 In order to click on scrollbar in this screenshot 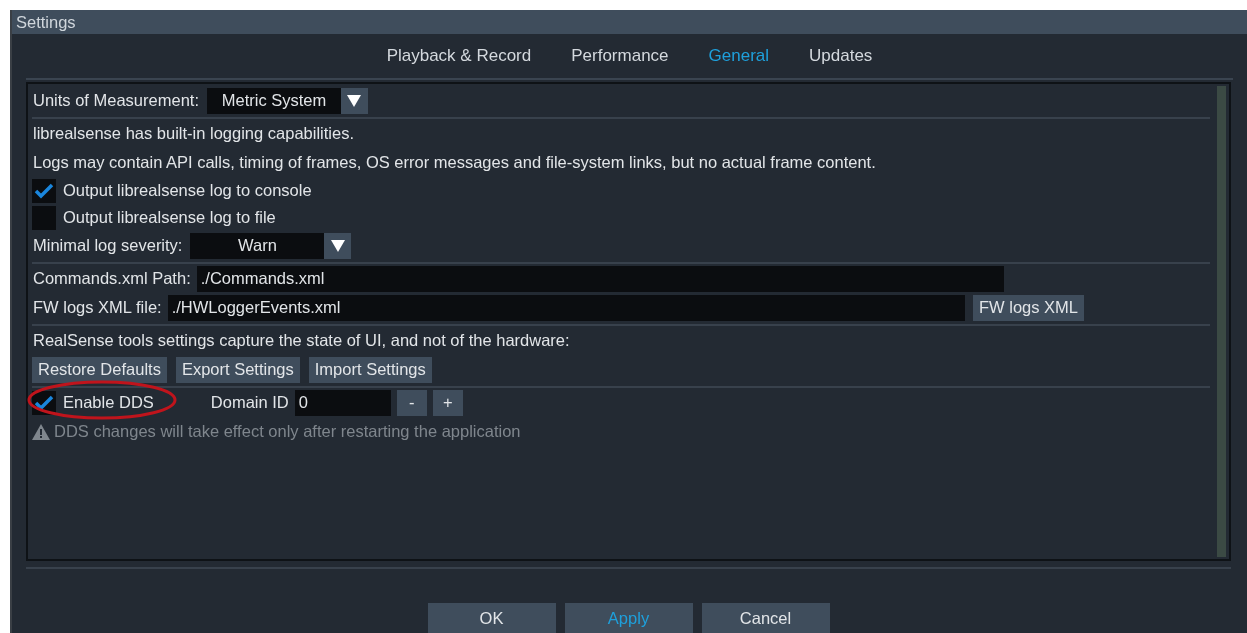, I will do `click(1221, 321)`.